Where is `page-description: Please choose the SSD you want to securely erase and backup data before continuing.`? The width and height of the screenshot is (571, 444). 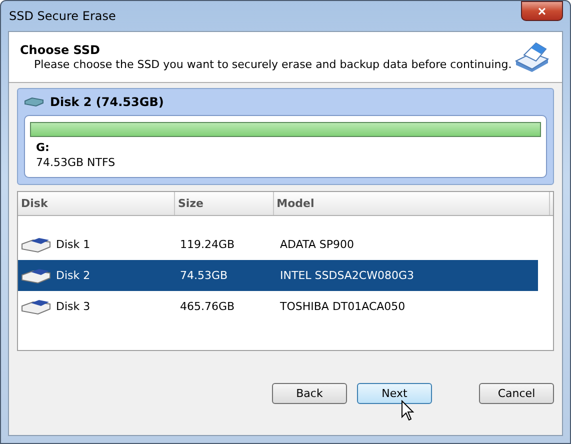
page-description: Please choose the SSD you want to securely erase and backup data before continuing. is located at coordinates (272, 64).